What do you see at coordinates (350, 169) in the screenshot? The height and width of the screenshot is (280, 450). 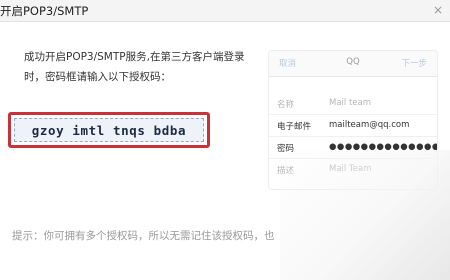 I see `form-value-description: Mail Team` at bounding box center [350, 169].